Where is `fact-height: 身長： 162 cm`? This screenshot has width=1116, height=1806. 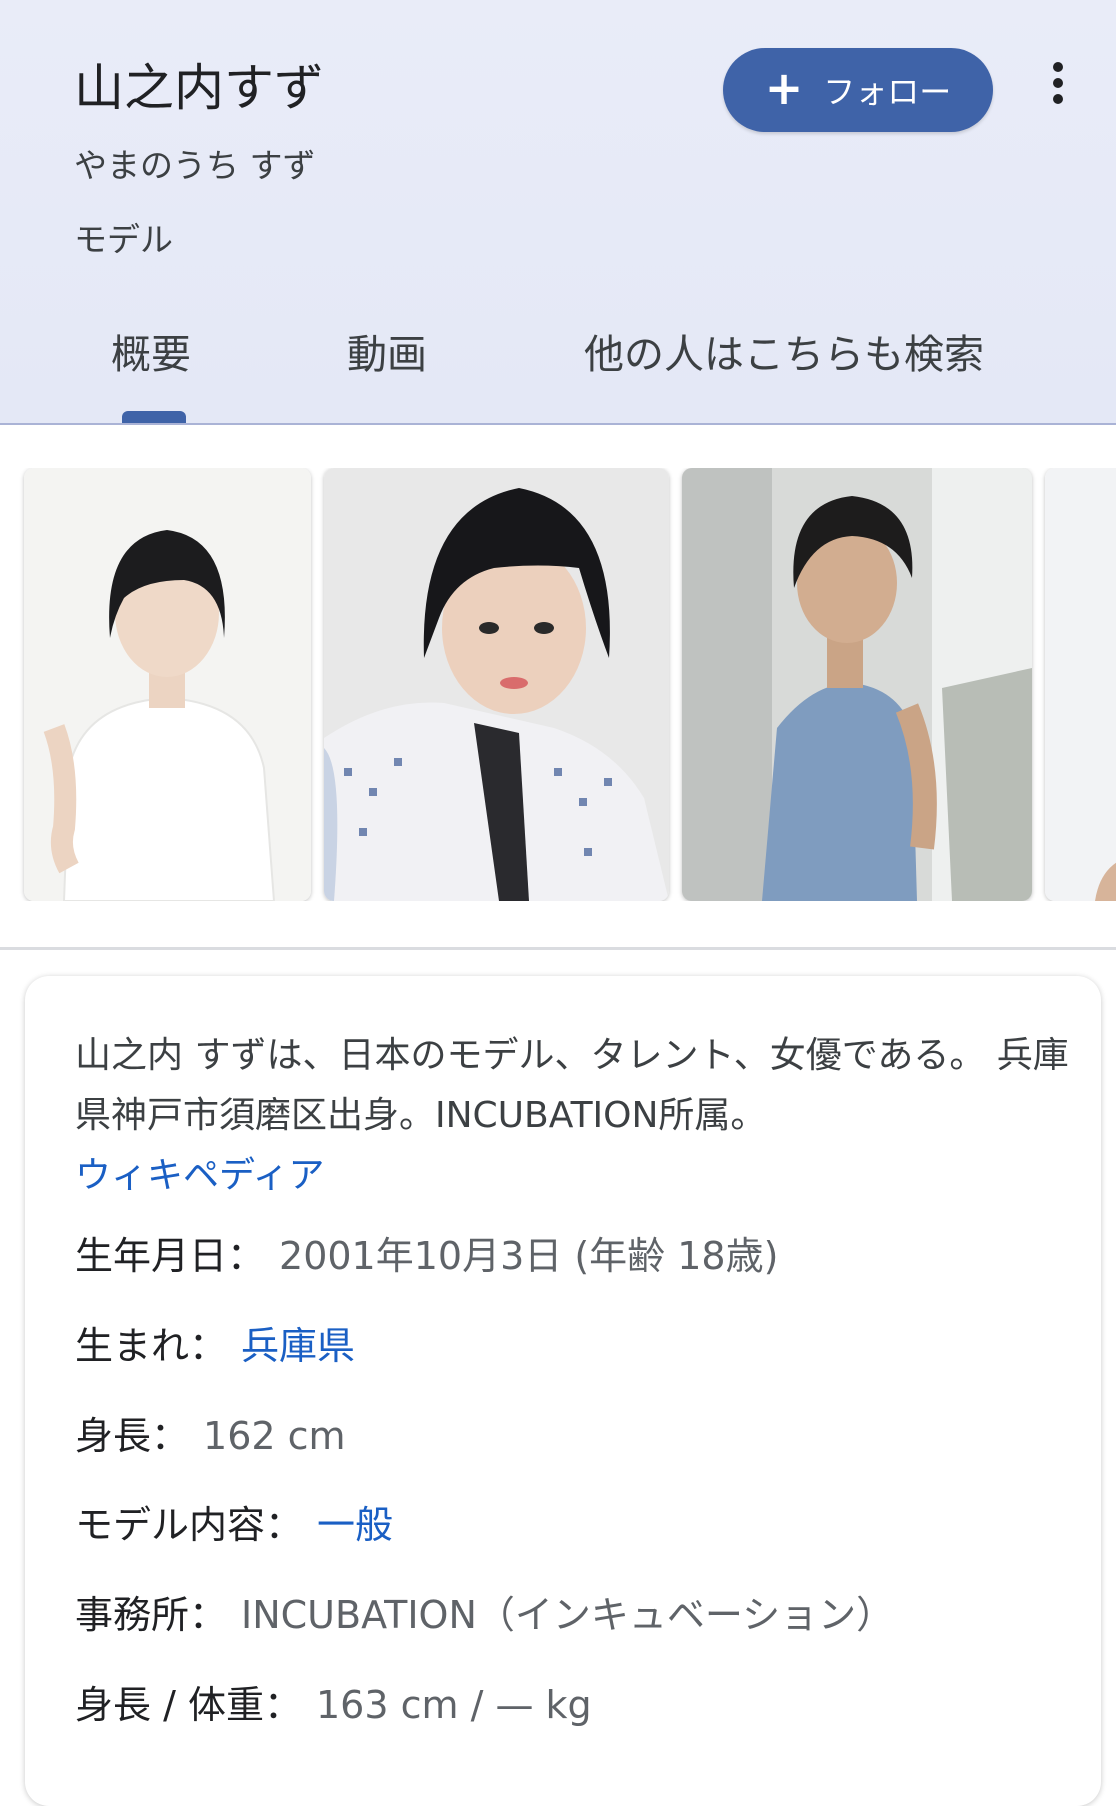
fact-height: 身長： 162 cm is located at coordinates (210, 1436).